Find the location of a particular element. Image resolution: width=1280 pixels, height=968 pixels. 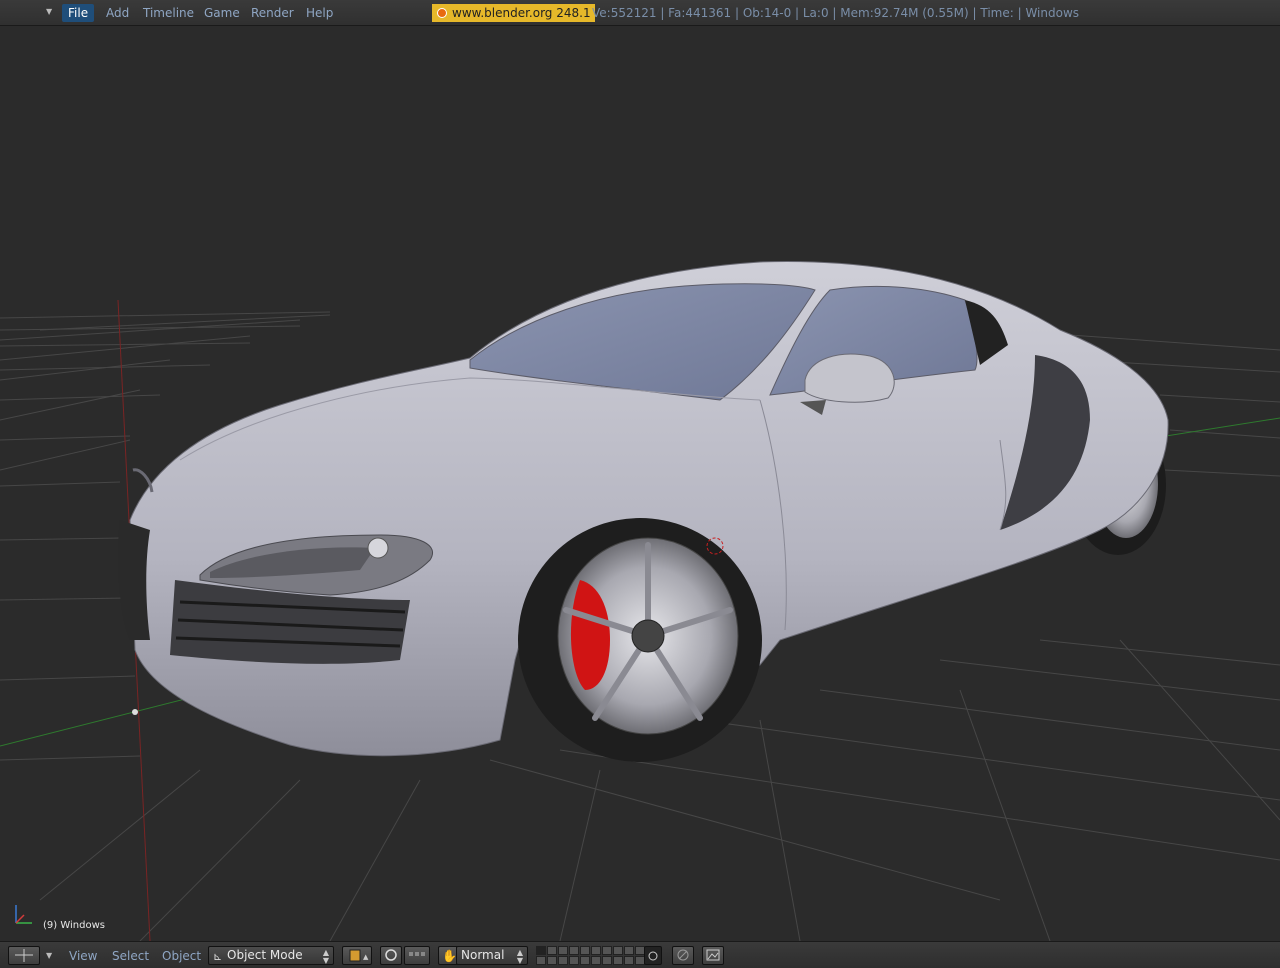

menu-add: Add is located at coordinates (117, 13).